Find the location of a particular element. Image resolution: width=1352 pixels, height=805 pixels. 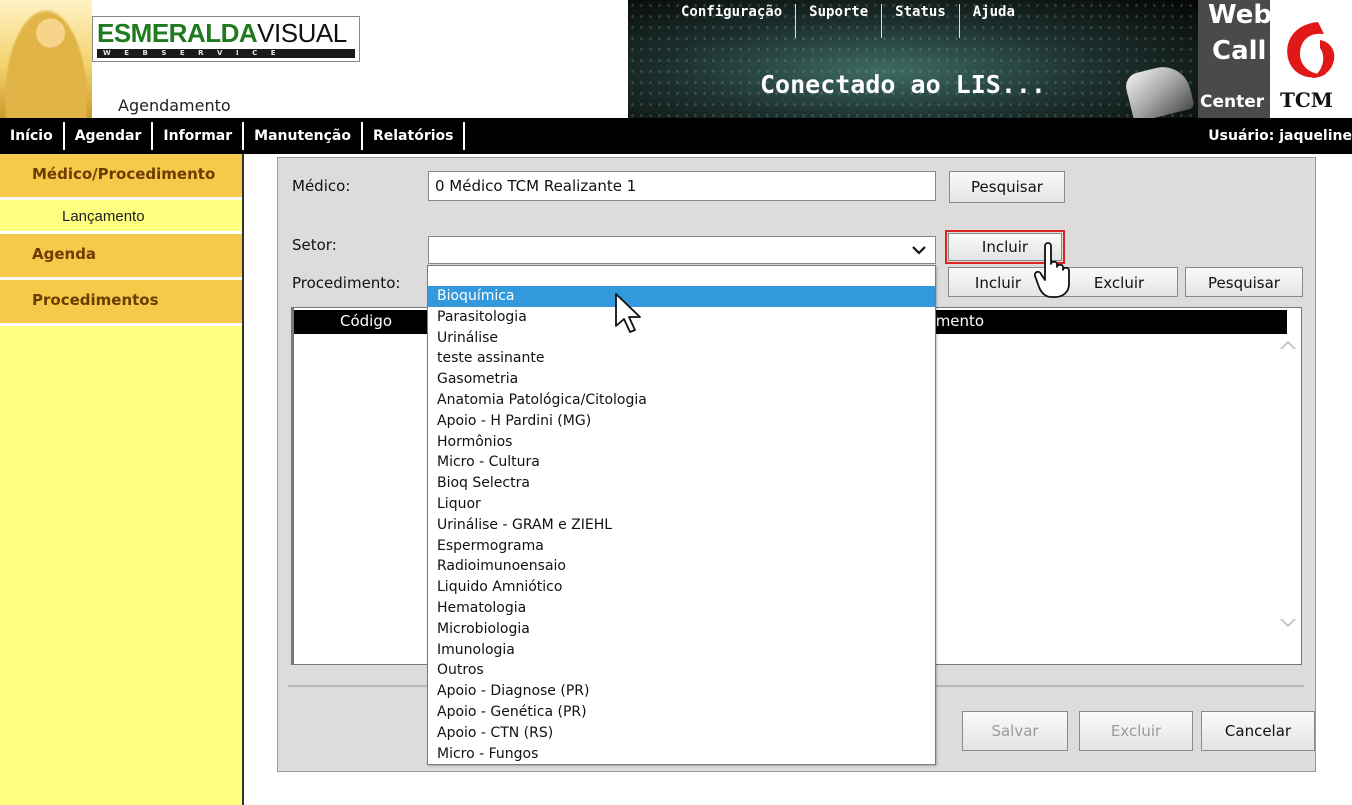

logo-subtitle: WEBSERVICE is located at coordinates (226, 53).